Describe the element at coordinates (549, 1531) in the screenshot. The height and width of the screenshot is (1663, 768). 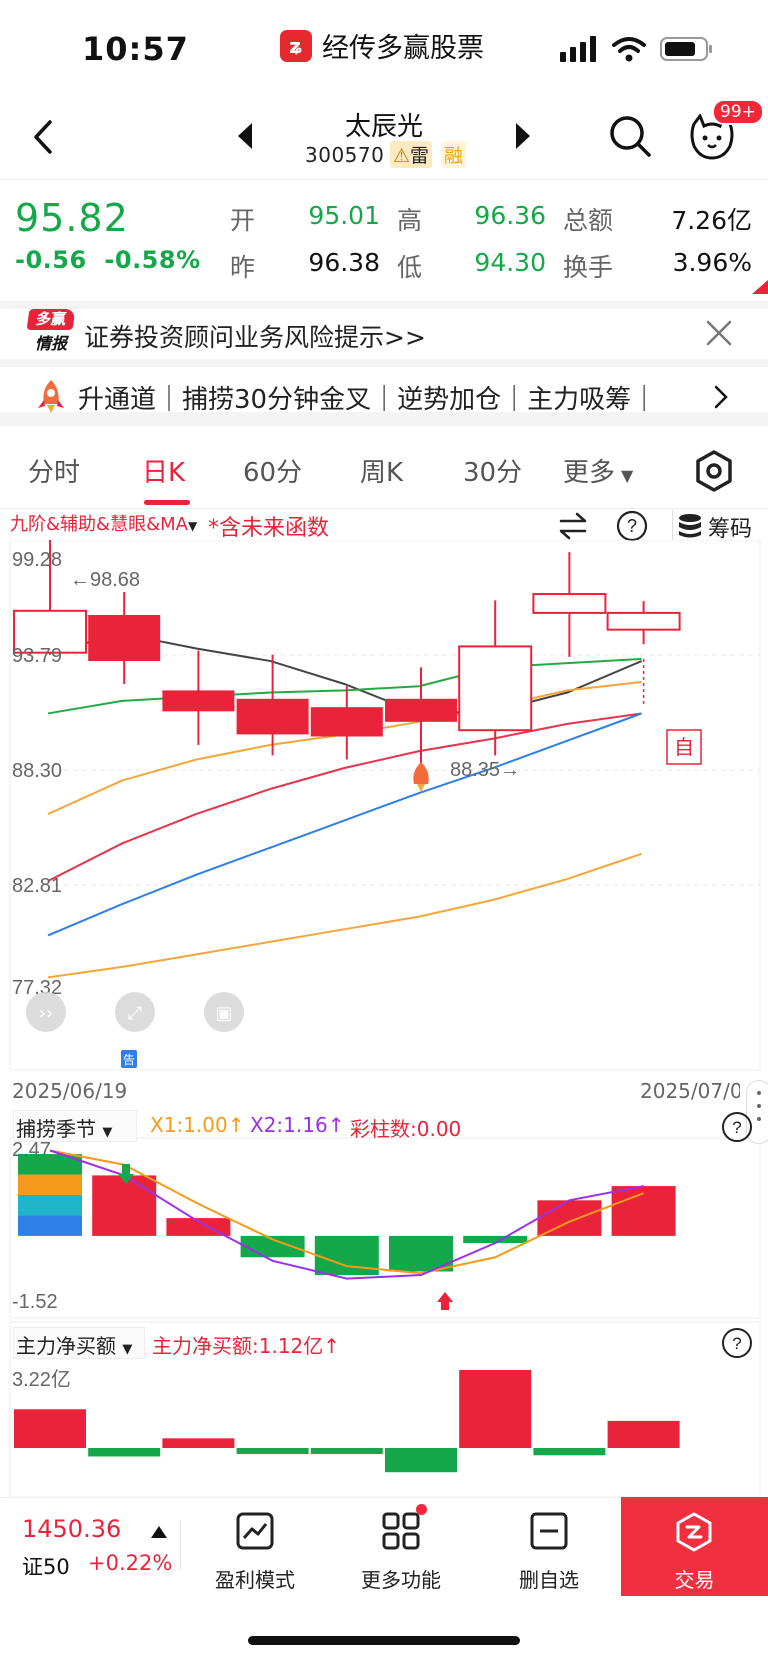
I see `remove-watchlist-icon` at that location.